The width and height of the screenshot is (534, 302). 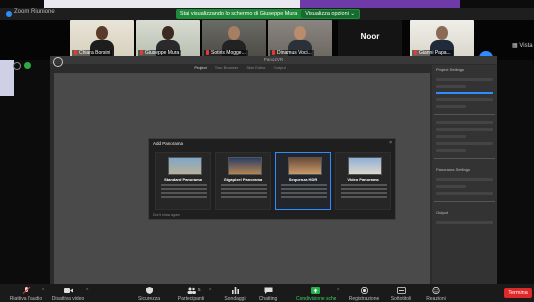 What do you see at coordinates (370, 36) in the screenshot?
I see `participant-name-large: Noor` at bounding box center [370, 36].